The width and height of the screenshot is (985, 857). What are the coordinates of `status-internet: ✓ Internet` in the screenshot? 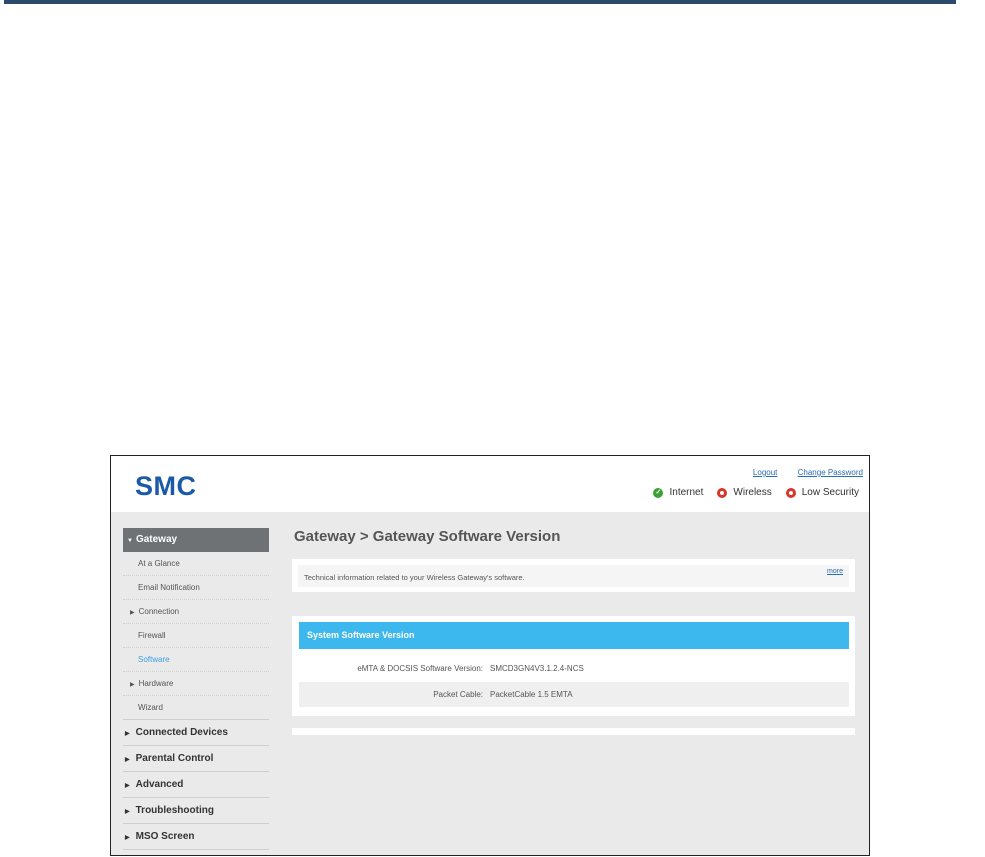 It's located at (678, 492).